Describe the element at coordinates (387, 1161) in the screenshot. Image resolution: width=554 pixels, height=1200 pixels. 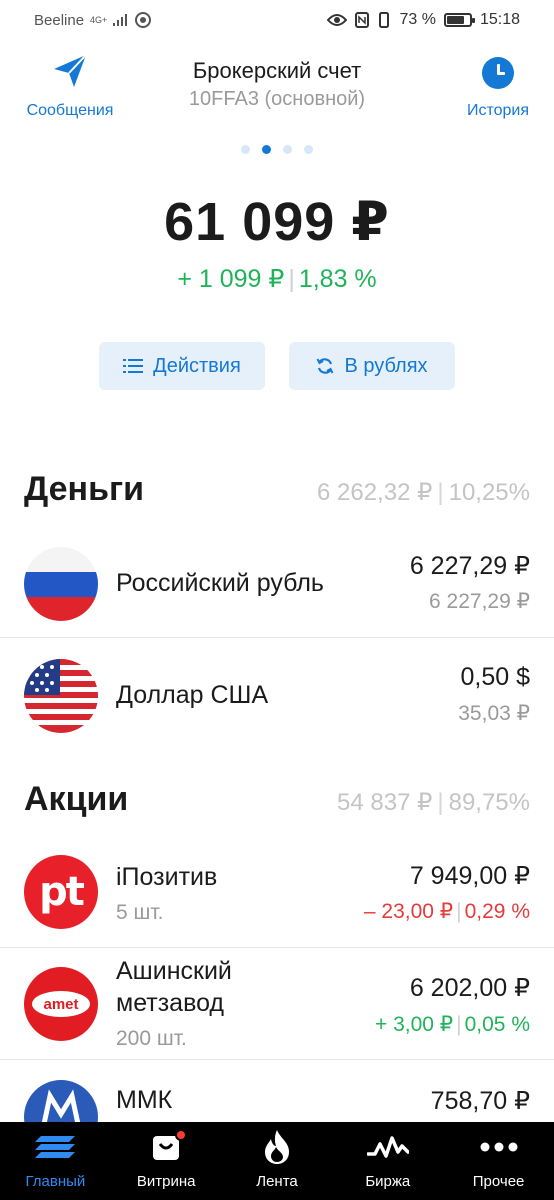
I see `tab-exchange: Биржа` at that location.